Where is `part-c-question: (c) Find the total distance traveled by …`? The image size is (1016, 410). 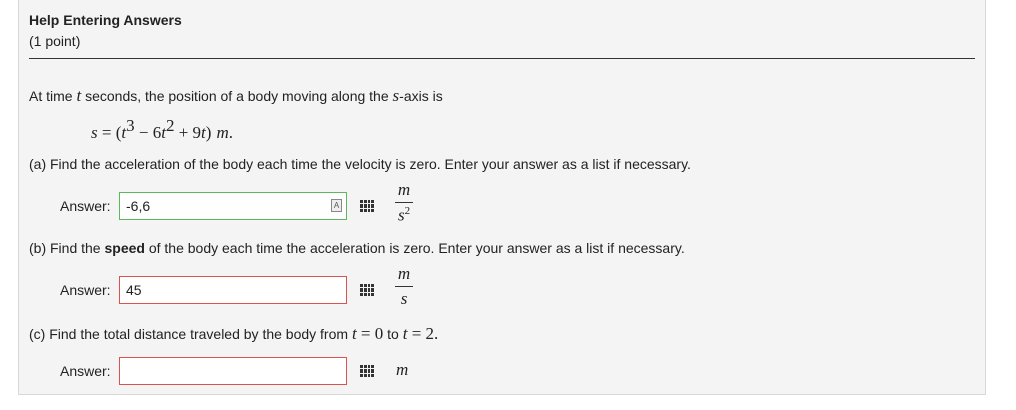 part-c-question: (c) Find the total distance traveled by … is located at coordinates (233, 334).